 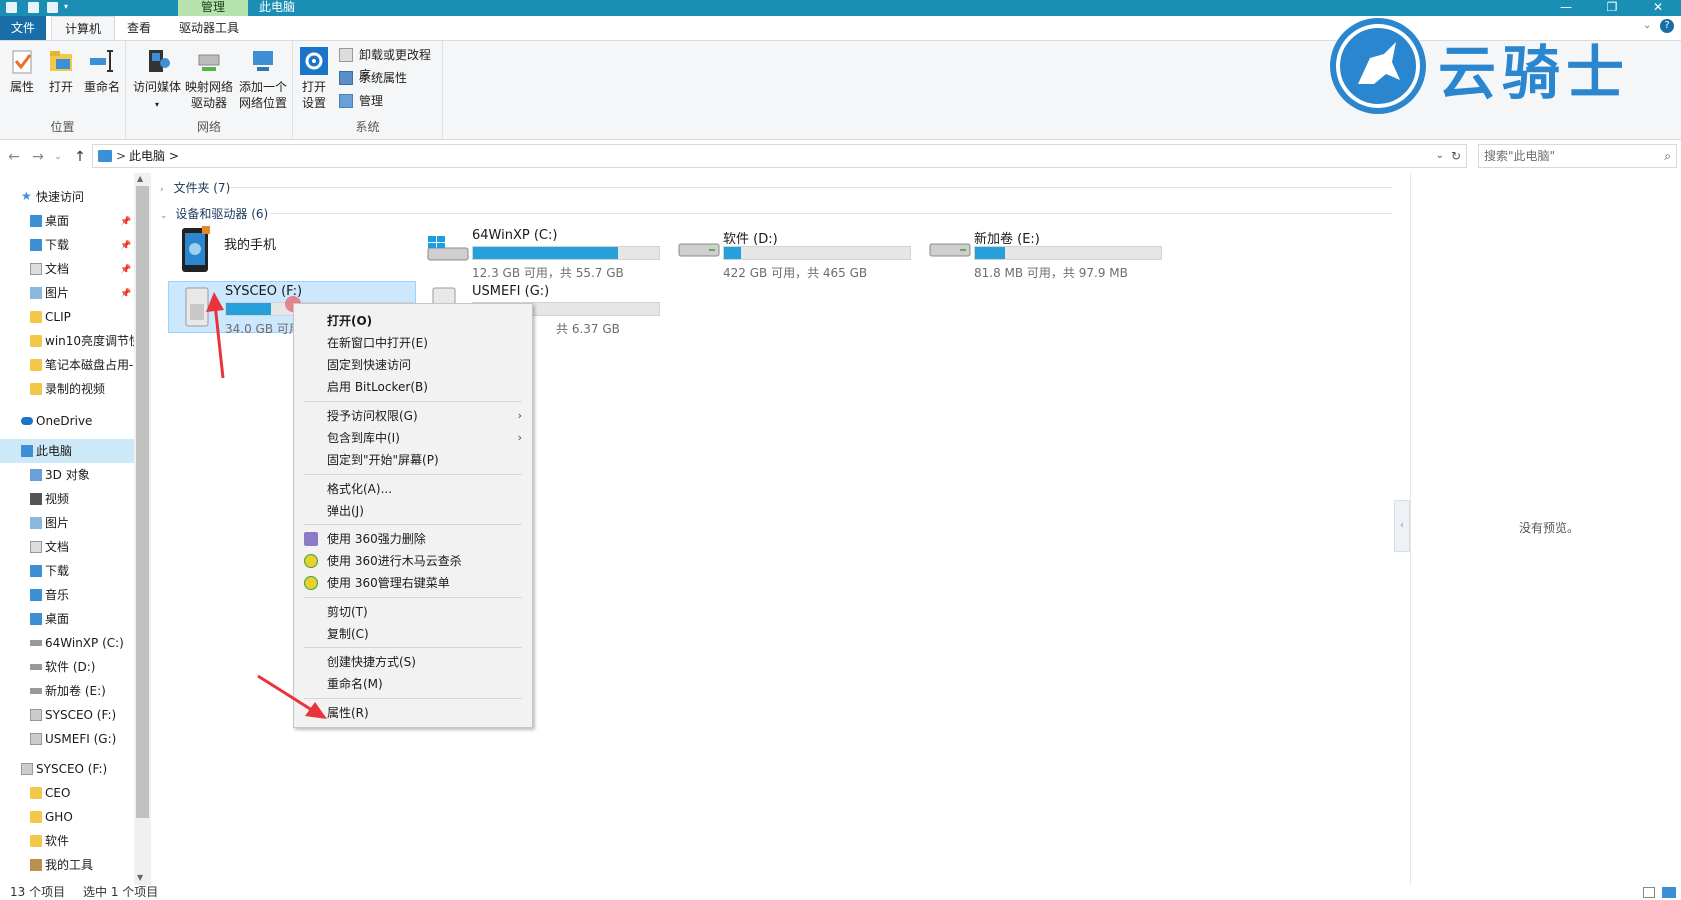 I want to click on search-box: 搜索"此电脑" ⌕, so click(x=1577, y=156).